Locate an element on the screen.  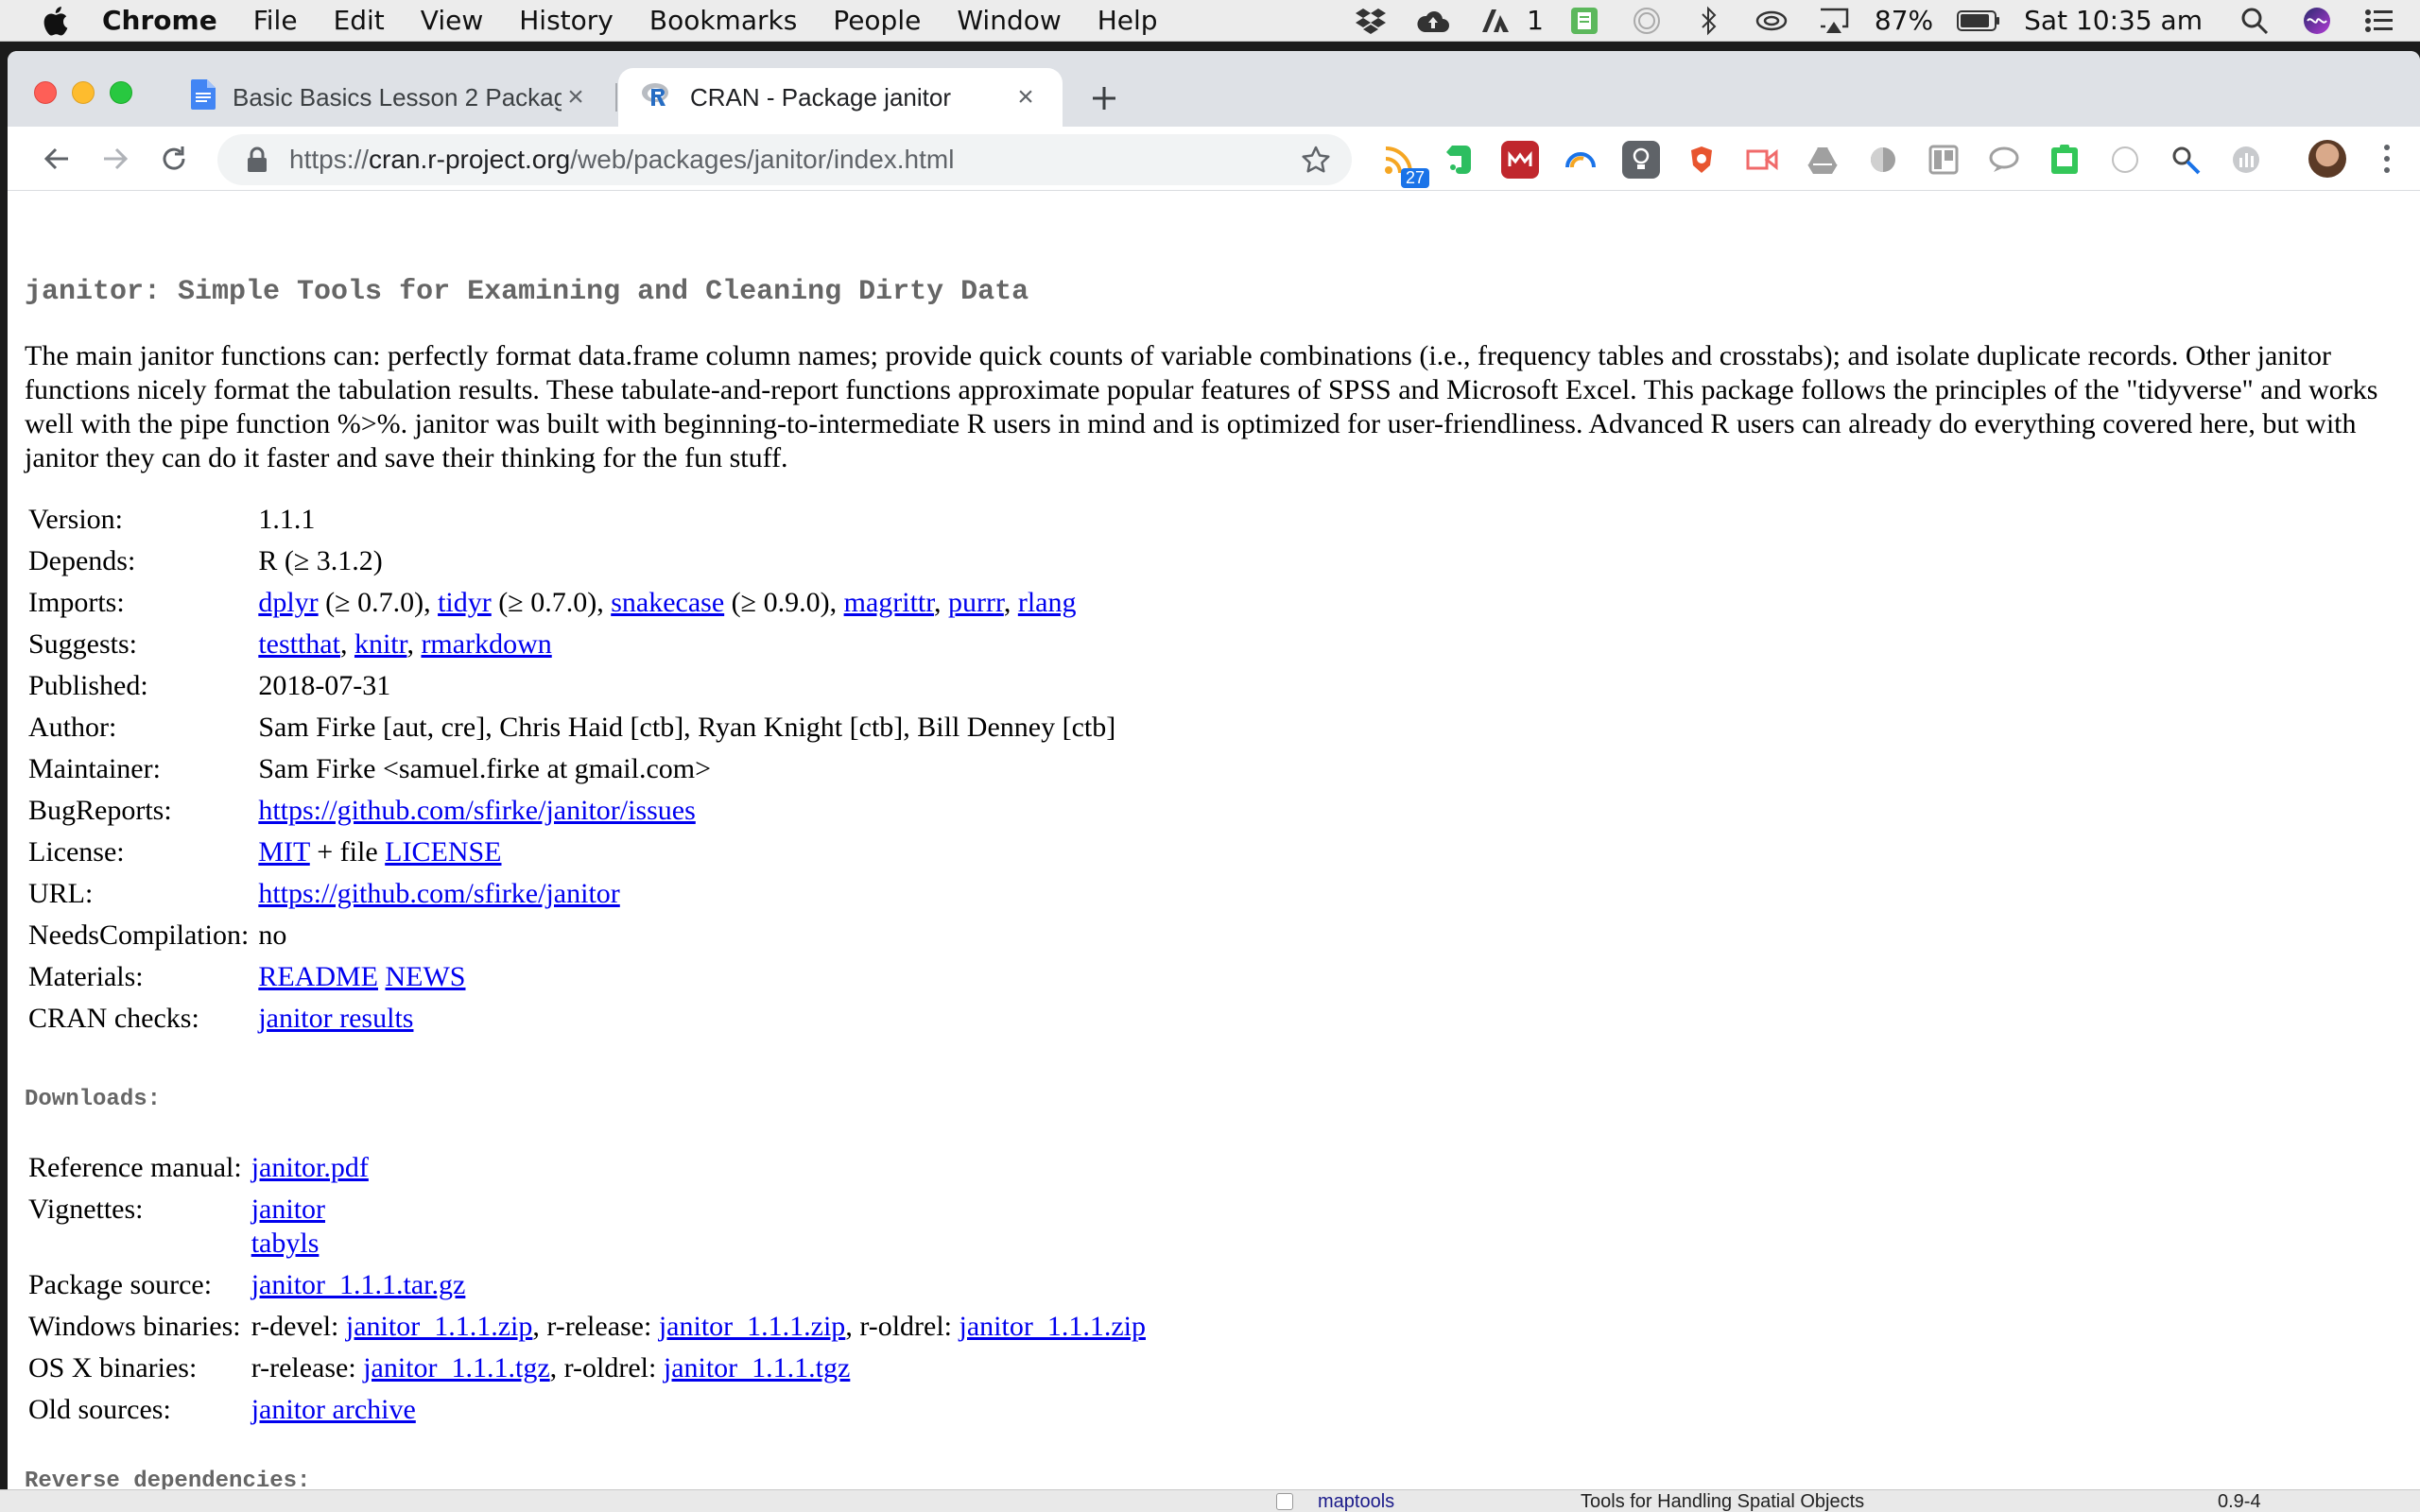
cloud-upload-icon is located at coordinates (1433, 21).